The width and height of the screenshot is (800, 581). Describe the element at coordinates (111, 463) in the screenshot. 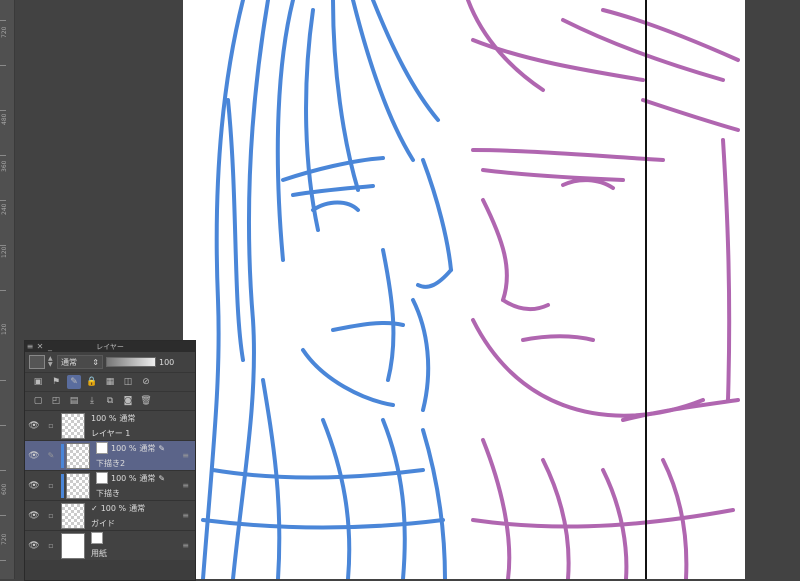

I see `layer-name: 下描き2` at that location.